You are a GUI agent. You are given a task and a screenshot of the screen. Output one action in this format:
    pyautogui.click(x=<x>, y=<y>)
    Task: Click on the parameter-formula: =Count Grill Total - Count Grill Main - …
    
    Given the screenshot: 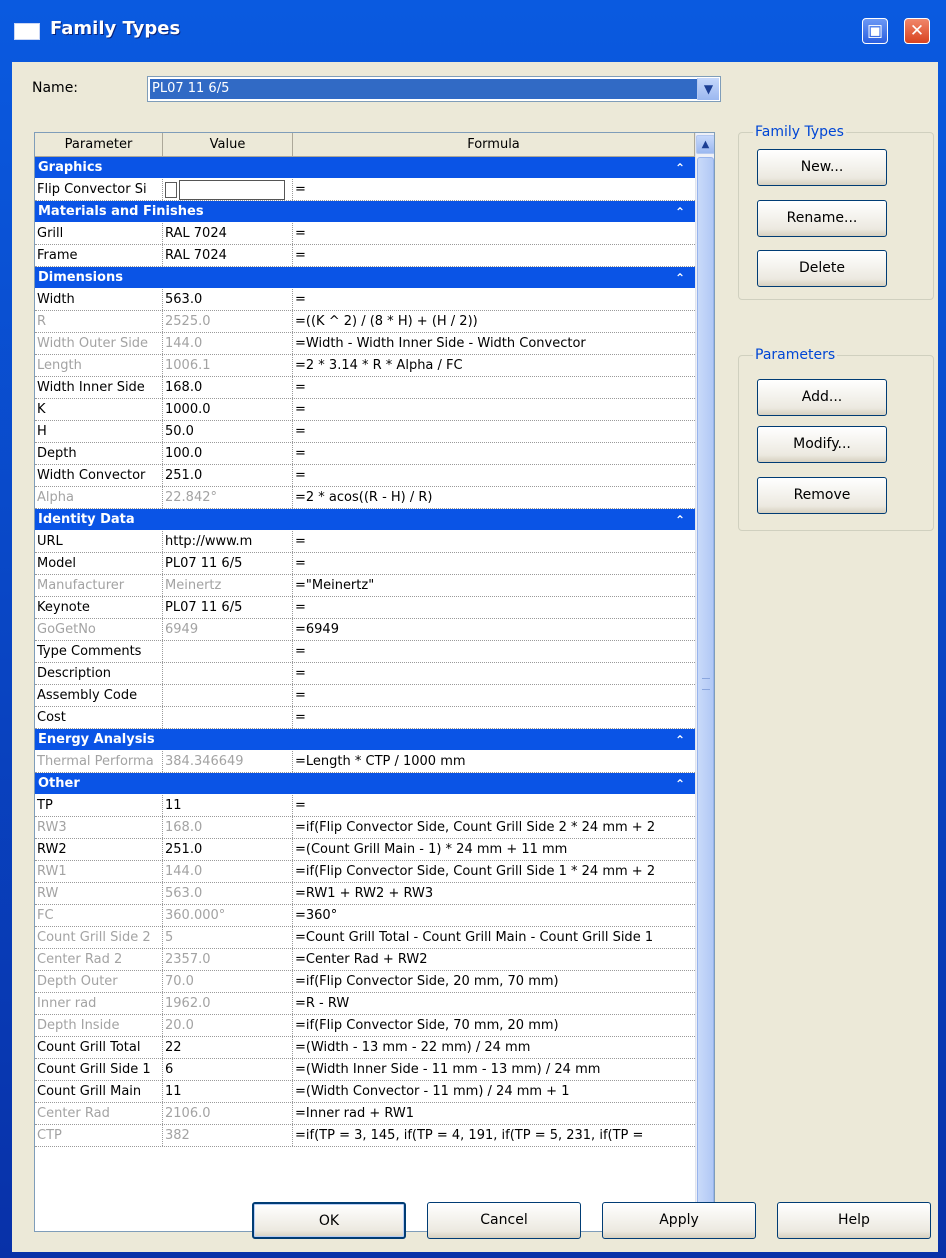 What is the action you would take?
    pyautogui.click(x=494, y=937)
    